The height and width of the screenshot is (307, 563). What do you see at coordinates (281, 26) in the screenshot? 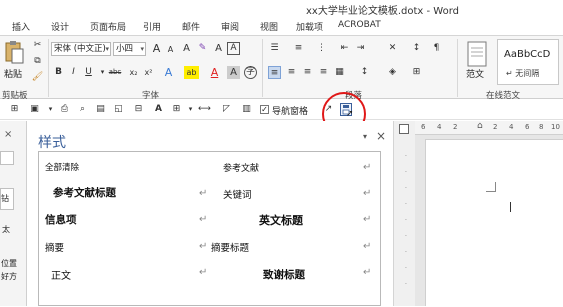
I see `ribbon-tab-row: 插入 设计 页面布局 引用 邮件 审阅 视图 加载项 ACROBAT` at bounding box center [281, 26].